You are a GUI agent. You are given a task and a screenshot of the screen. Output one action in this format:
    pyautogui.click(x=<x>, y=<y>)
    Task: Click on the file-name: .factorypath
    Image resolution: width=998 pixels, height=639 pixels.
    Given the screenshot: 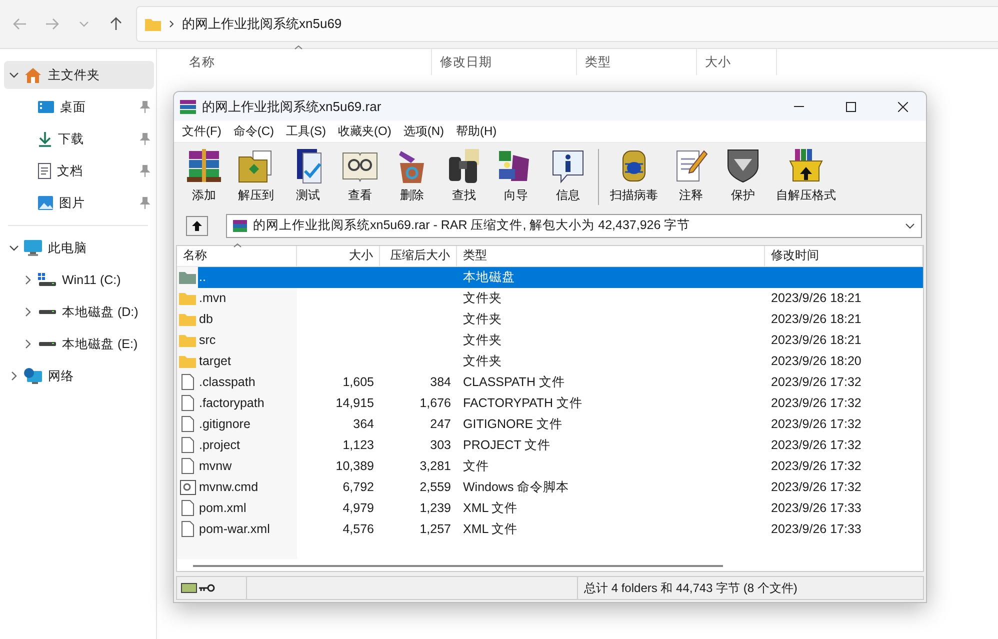 What is the action you would take?
    pyautogui.click(x=232, y=403)
    